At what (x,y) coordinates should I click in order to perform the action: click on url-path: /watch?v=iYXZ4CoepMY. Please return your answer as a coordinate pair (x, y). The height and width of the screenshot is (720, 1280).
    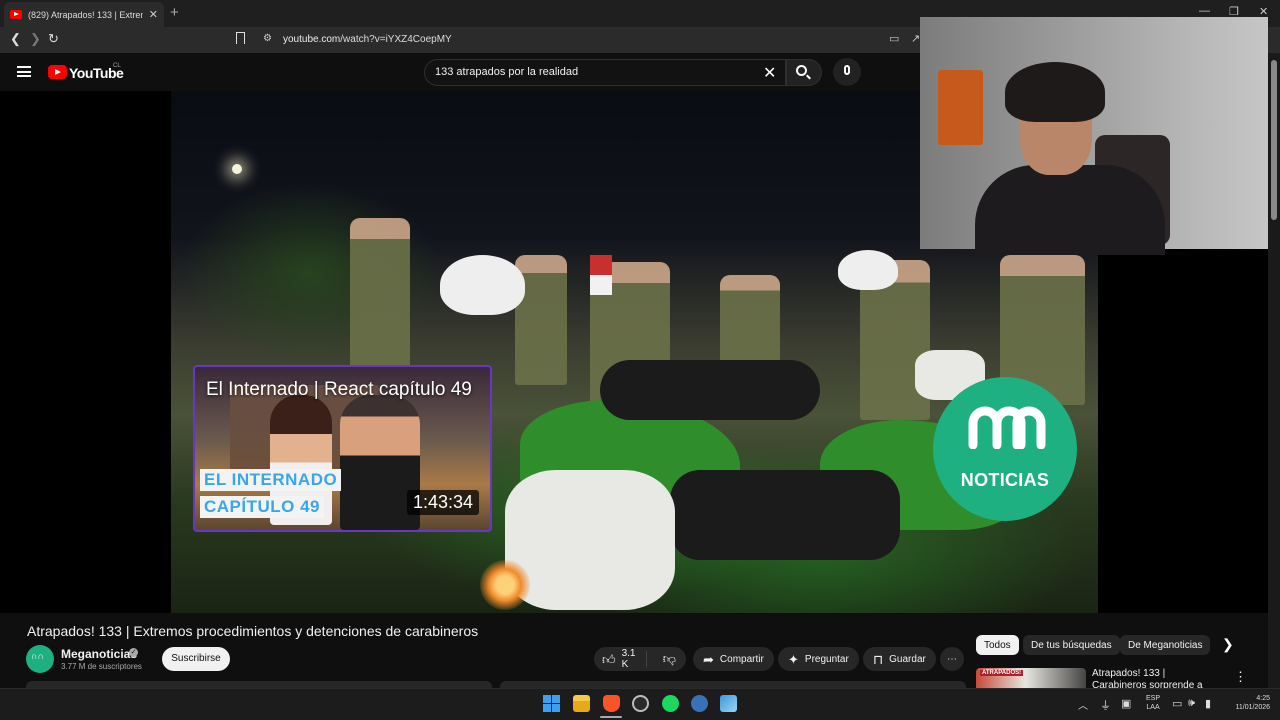
    Looking at the image, I should click on (396, 39).